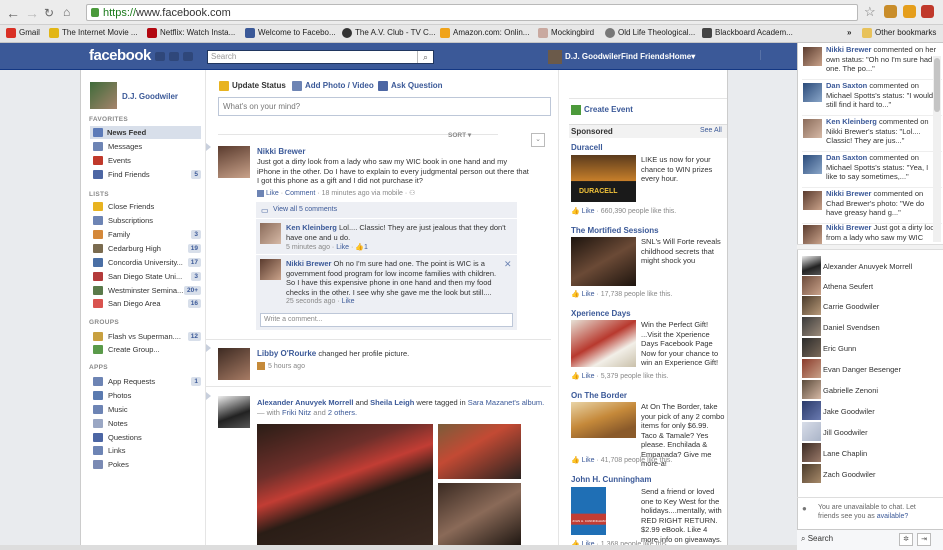 The height and width of the screenshot is (550, 943). I want to click on search-input: Search ⌕, so click(320, 57).